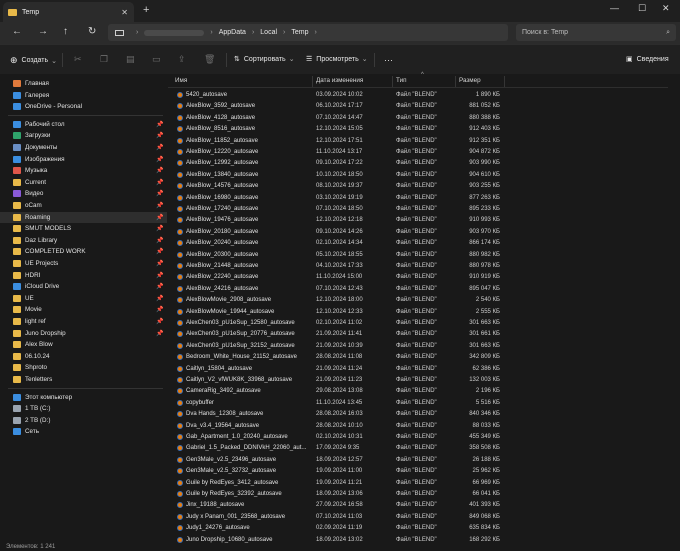 The image size is (680, 551). I want to click on hidden-user-crumb, so click(174, 32).